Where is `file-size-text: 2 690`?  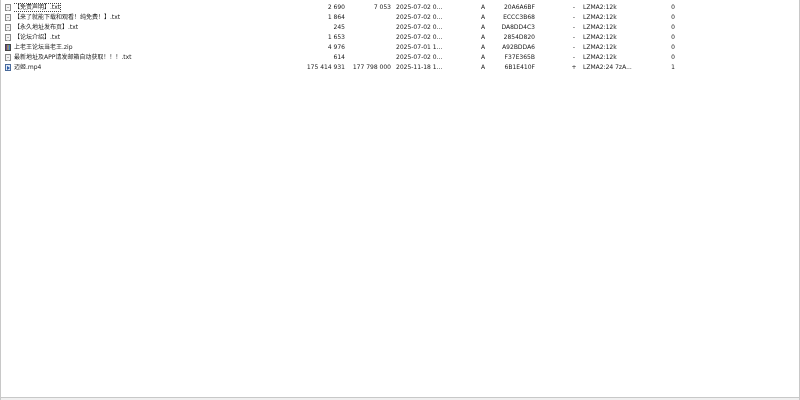 file-size-text: 2 690 is located at coordinates (336, 7).